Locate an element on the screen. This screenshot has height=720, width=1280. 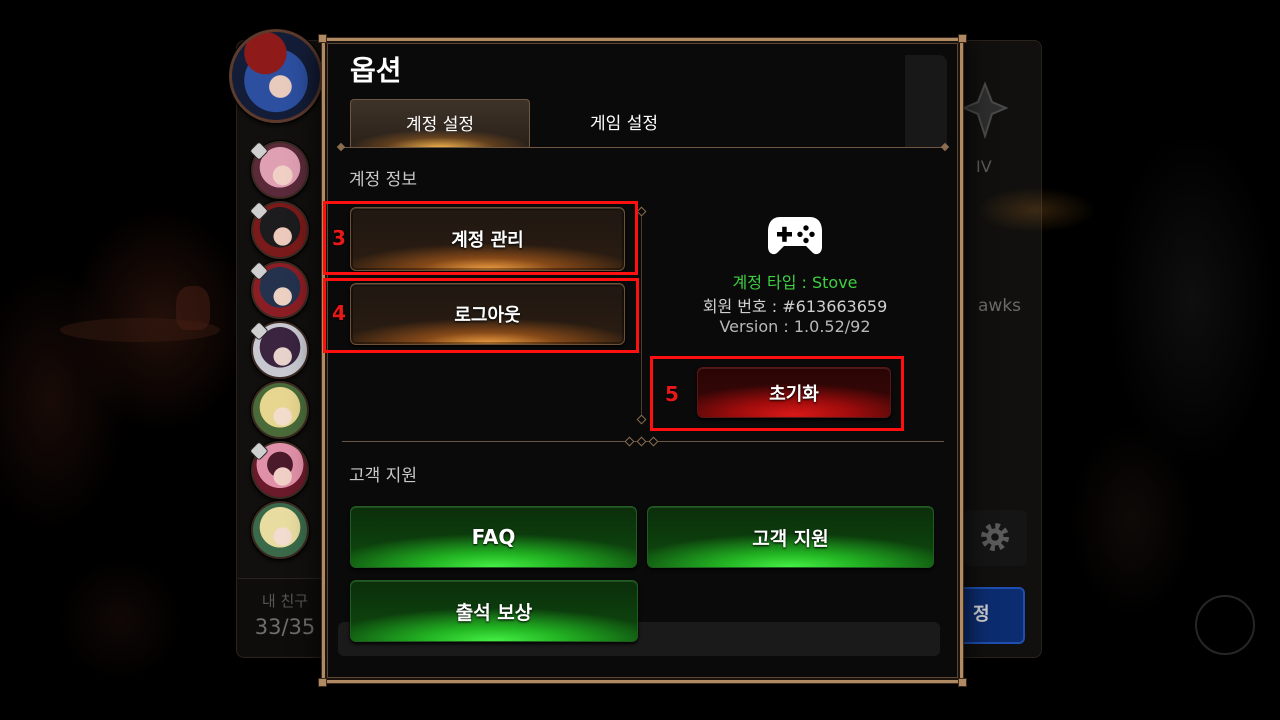
annotation-number-3: 3 is located at coordinates (339, 238).